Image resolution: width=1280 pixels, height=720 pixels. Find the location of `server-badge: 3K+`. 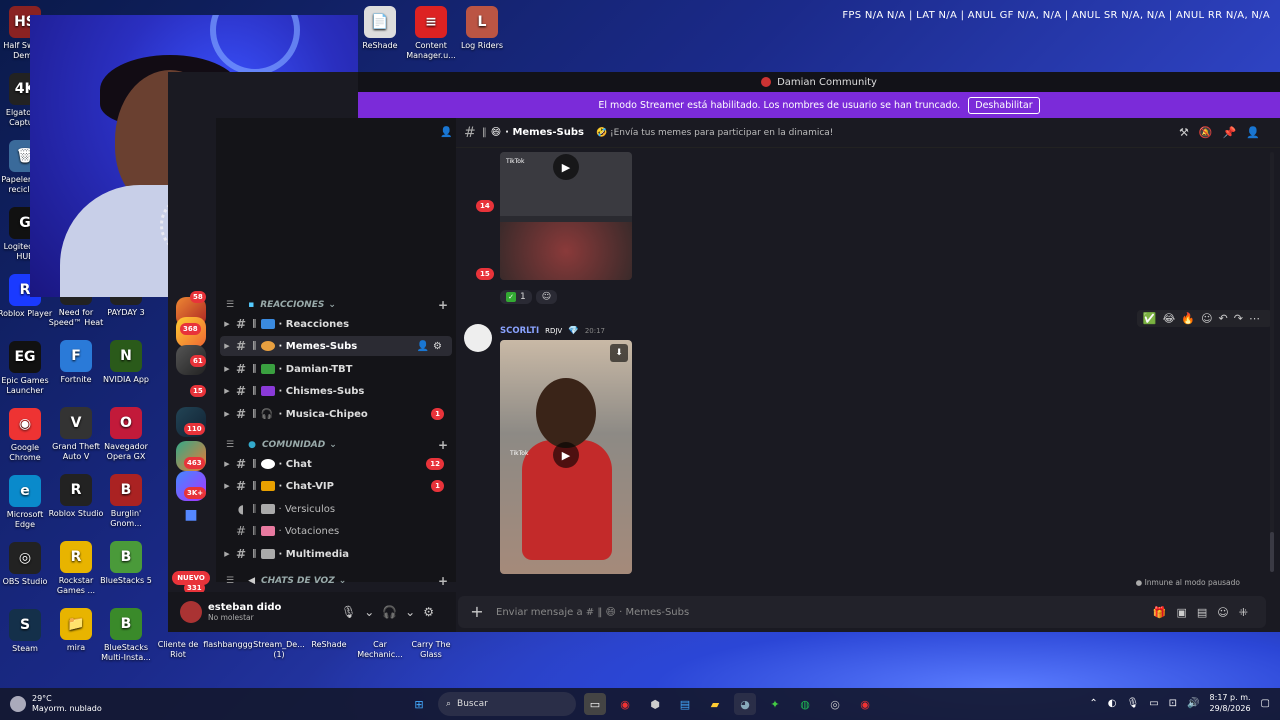

server-badge: 3K+ is located at coordinates (195, 493).